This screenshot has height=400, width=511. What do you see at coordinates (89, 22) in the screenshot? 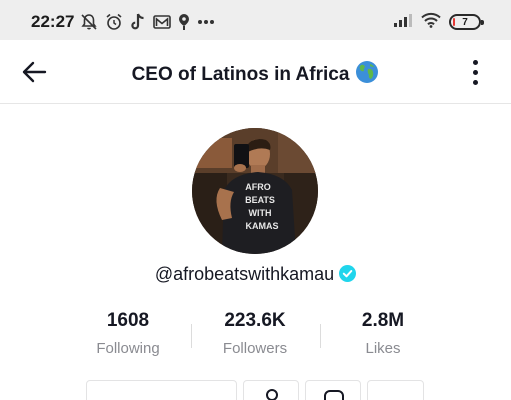
I see `mute-bell-icon` at bounding box center [89, 22].